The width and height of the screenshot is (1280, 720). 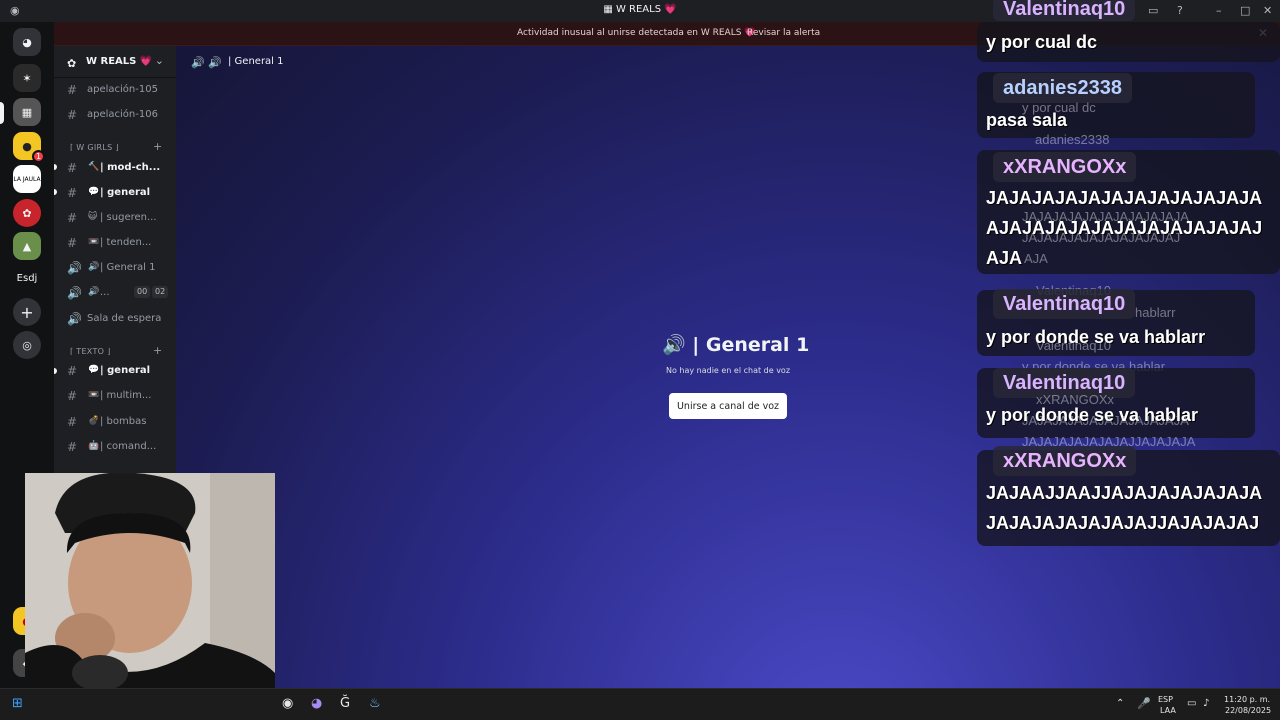 What do you see at coordinates (27, 179) in the screenshot?
I see `server-la-jaula-icon: LA JAULA` at bounding box center [27, 179].